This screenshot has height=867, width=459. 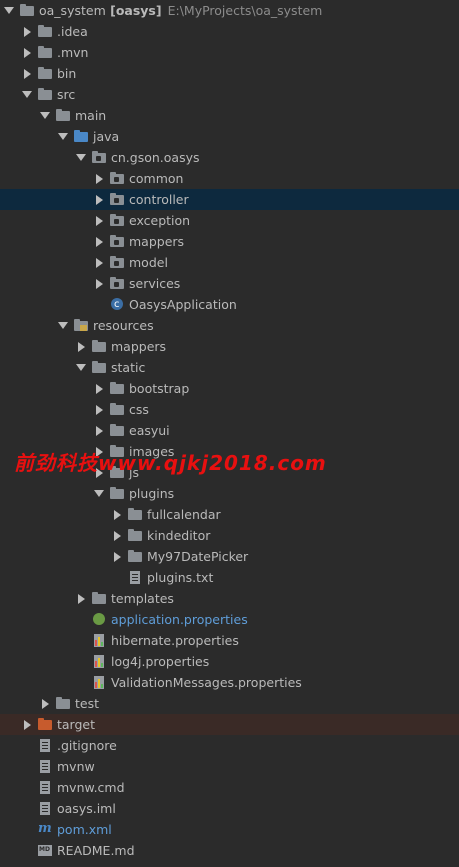 I want to click on excluded-folder-icon, so click(x=45, y=724).